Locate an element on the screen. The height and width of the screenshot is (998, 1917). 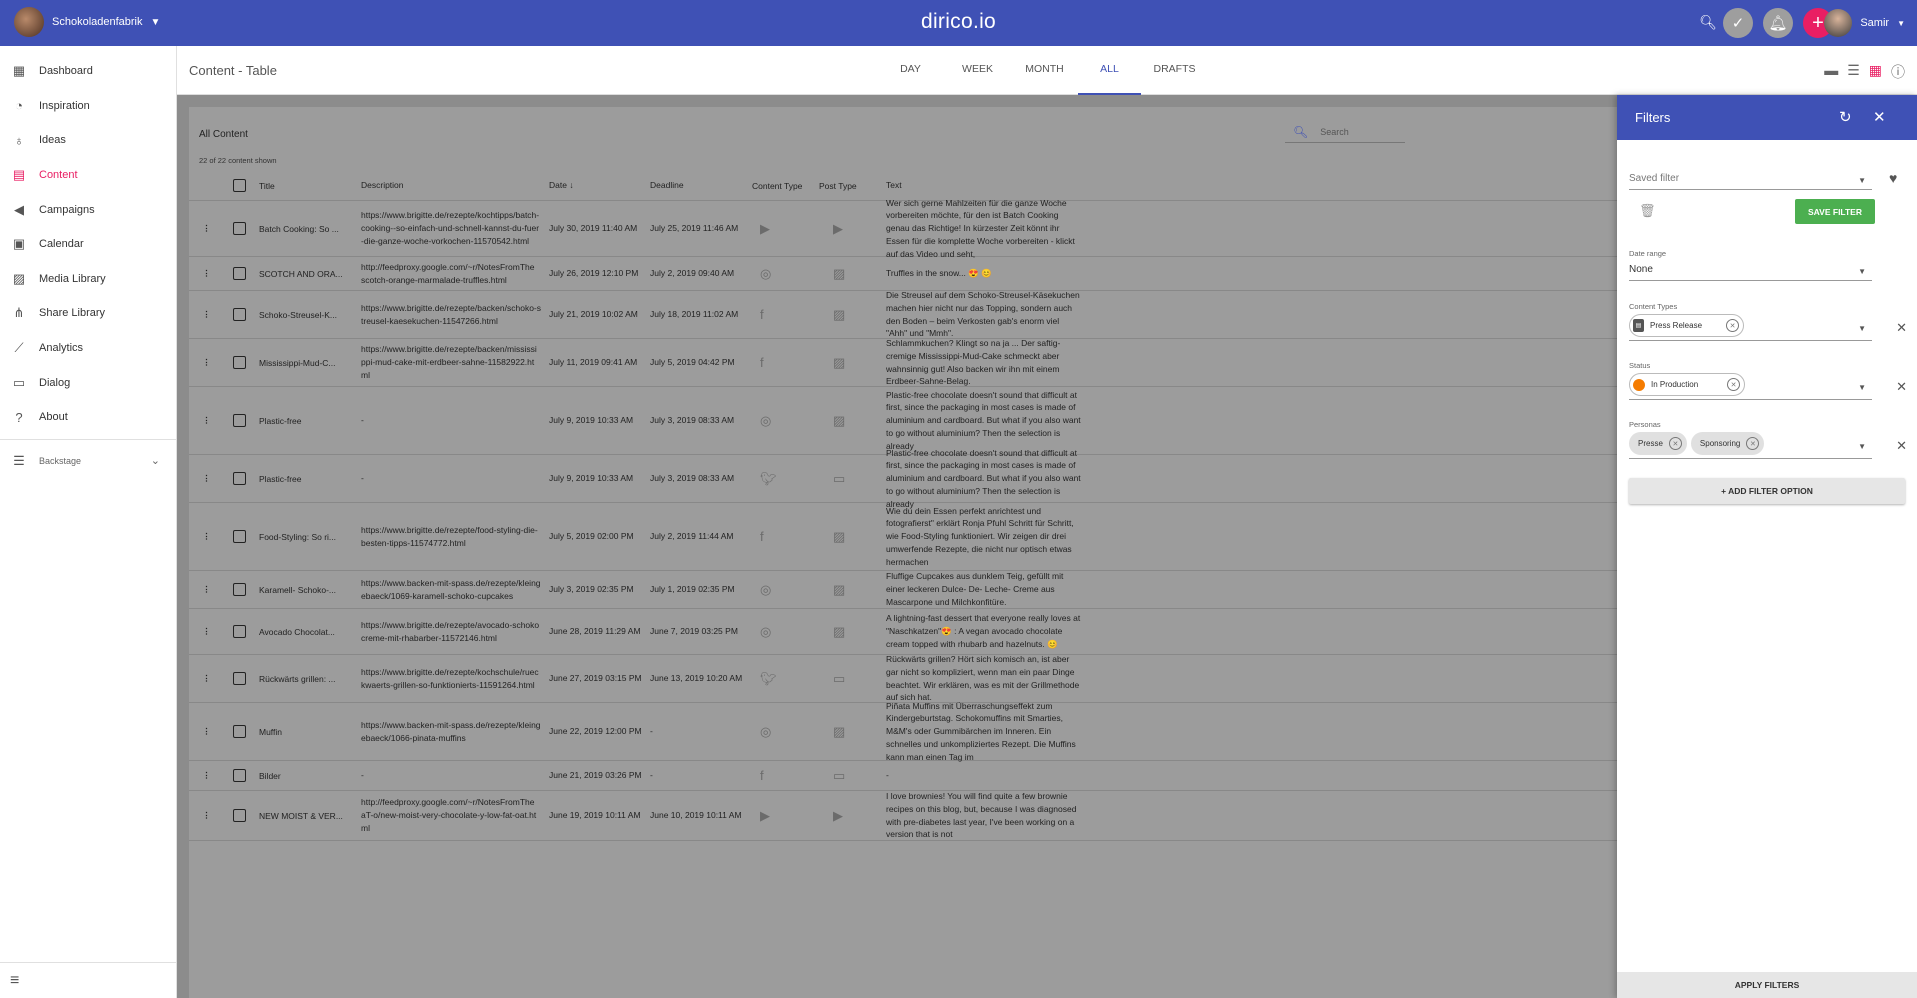
tab-drafts: DRAFTS is located at coordinates (1174, 70).